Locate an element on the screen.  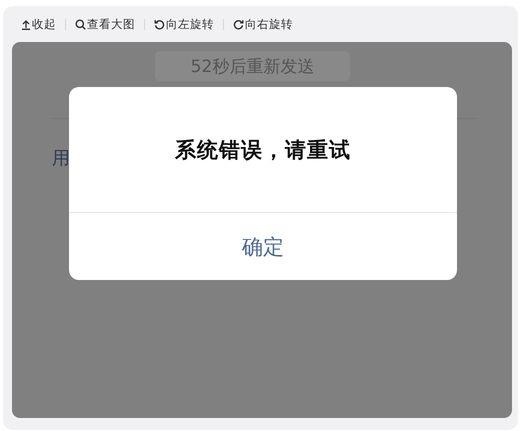
dialog-message: 系统错误，请重试 is located at coordinates (263, 150).